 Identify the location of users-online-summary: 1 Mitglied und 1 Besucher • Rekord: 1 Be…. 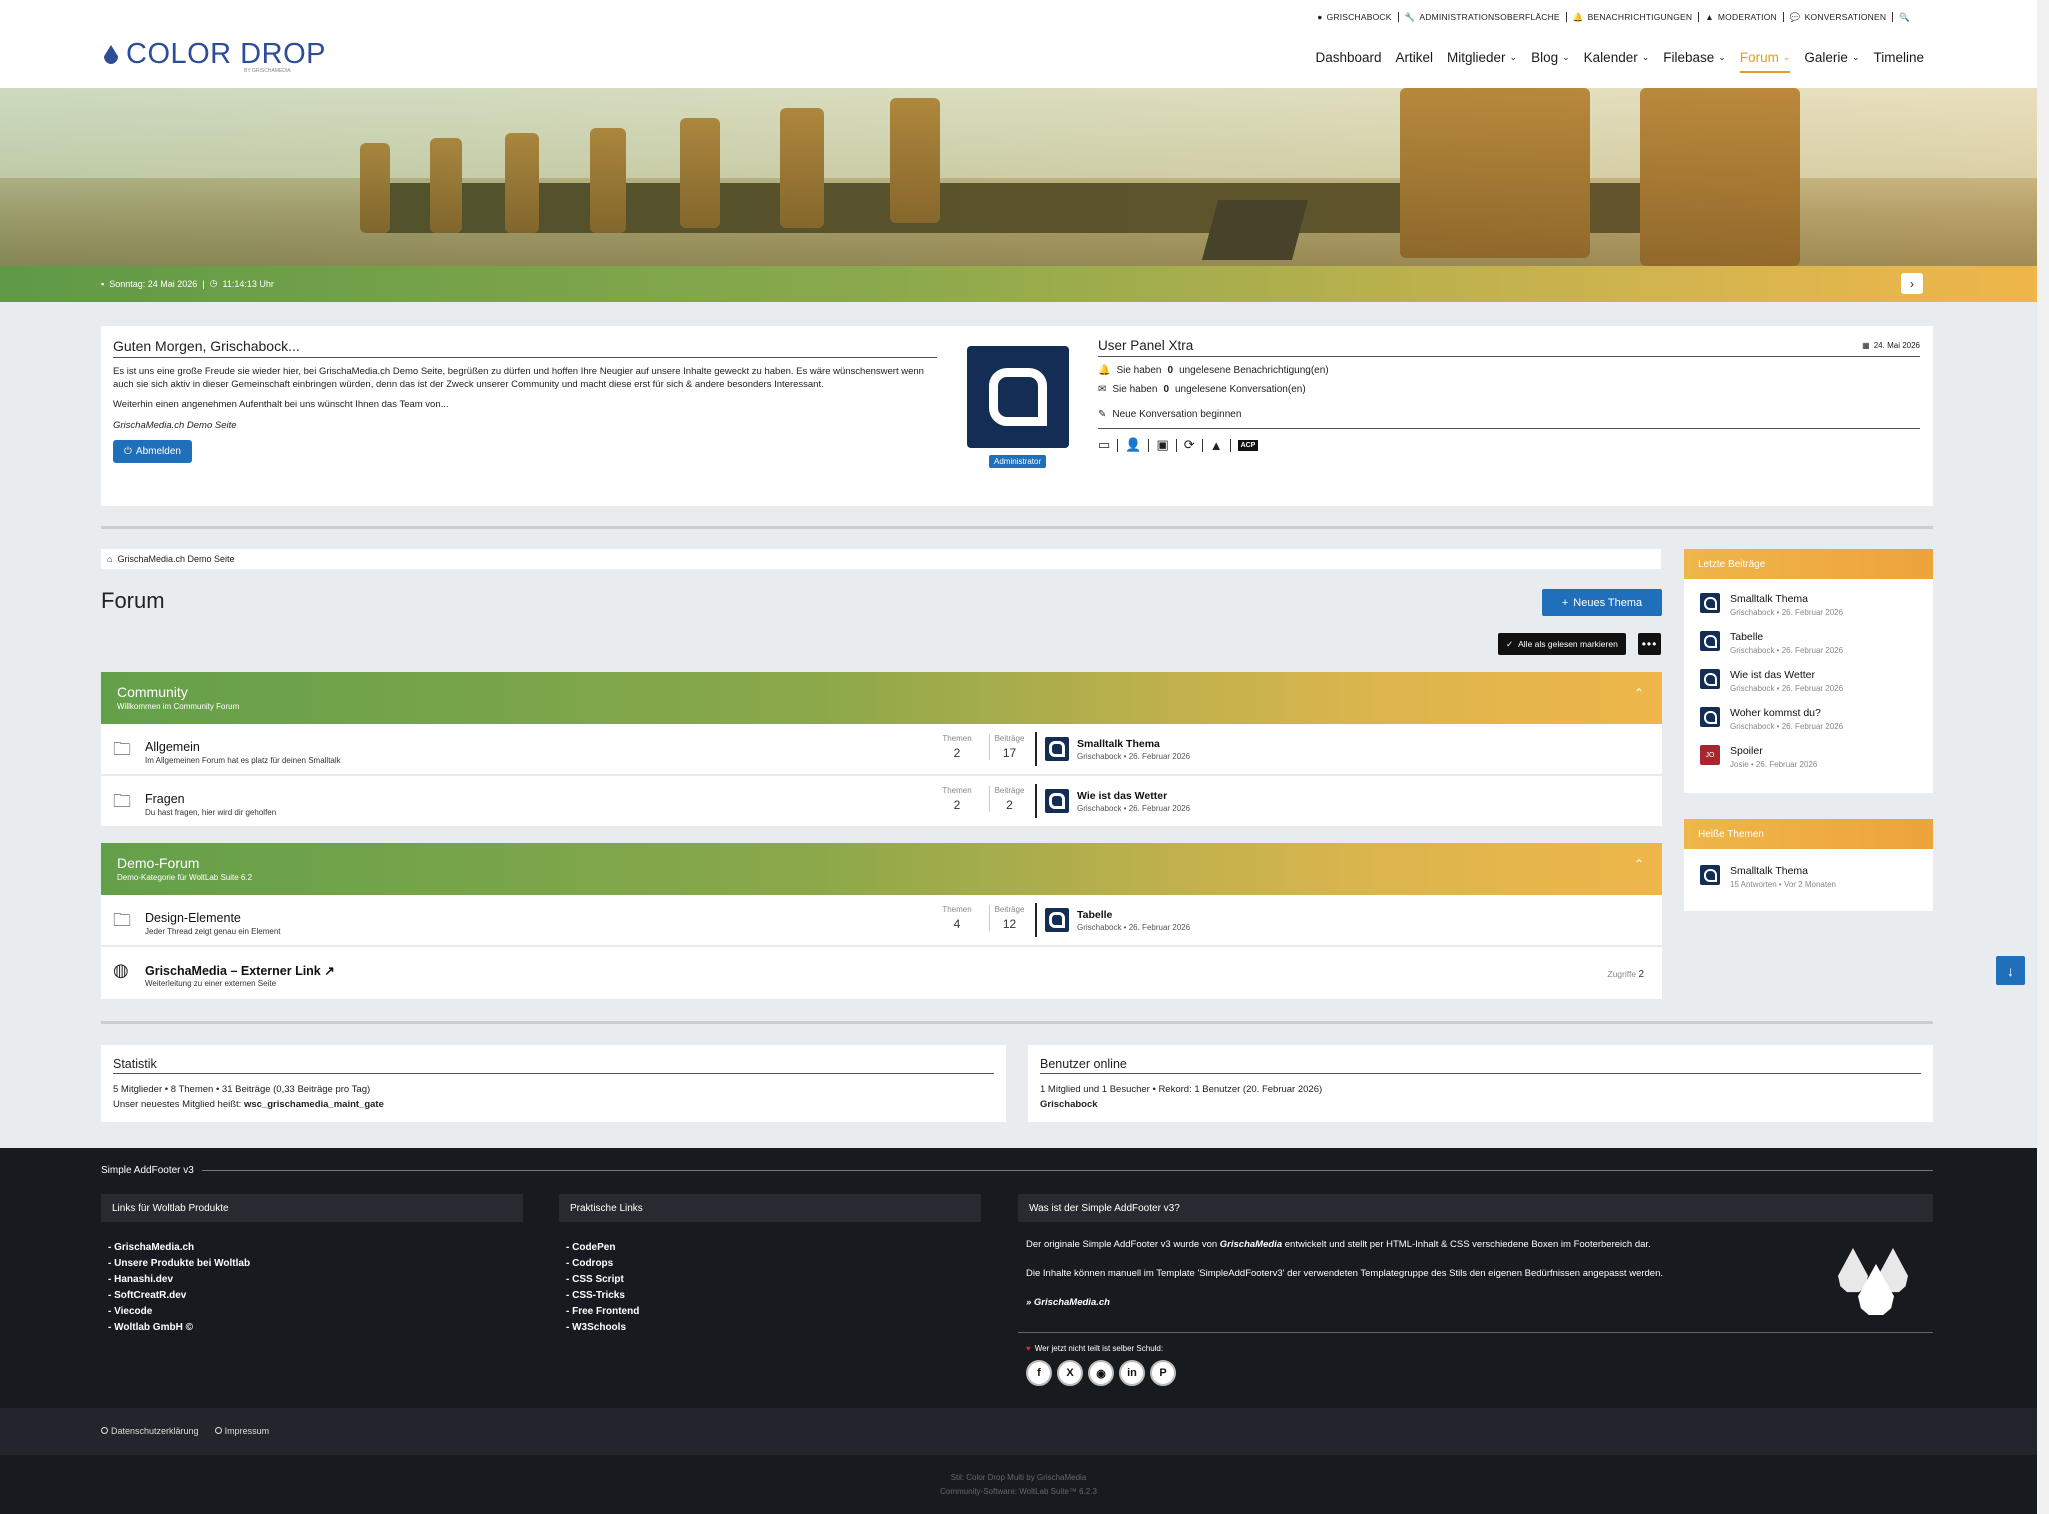
(1181, 1089).